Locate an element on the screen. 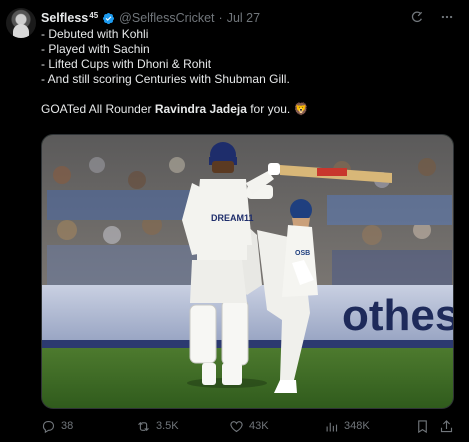  ad-banner-text: othes is located at coordinates (398, 315).